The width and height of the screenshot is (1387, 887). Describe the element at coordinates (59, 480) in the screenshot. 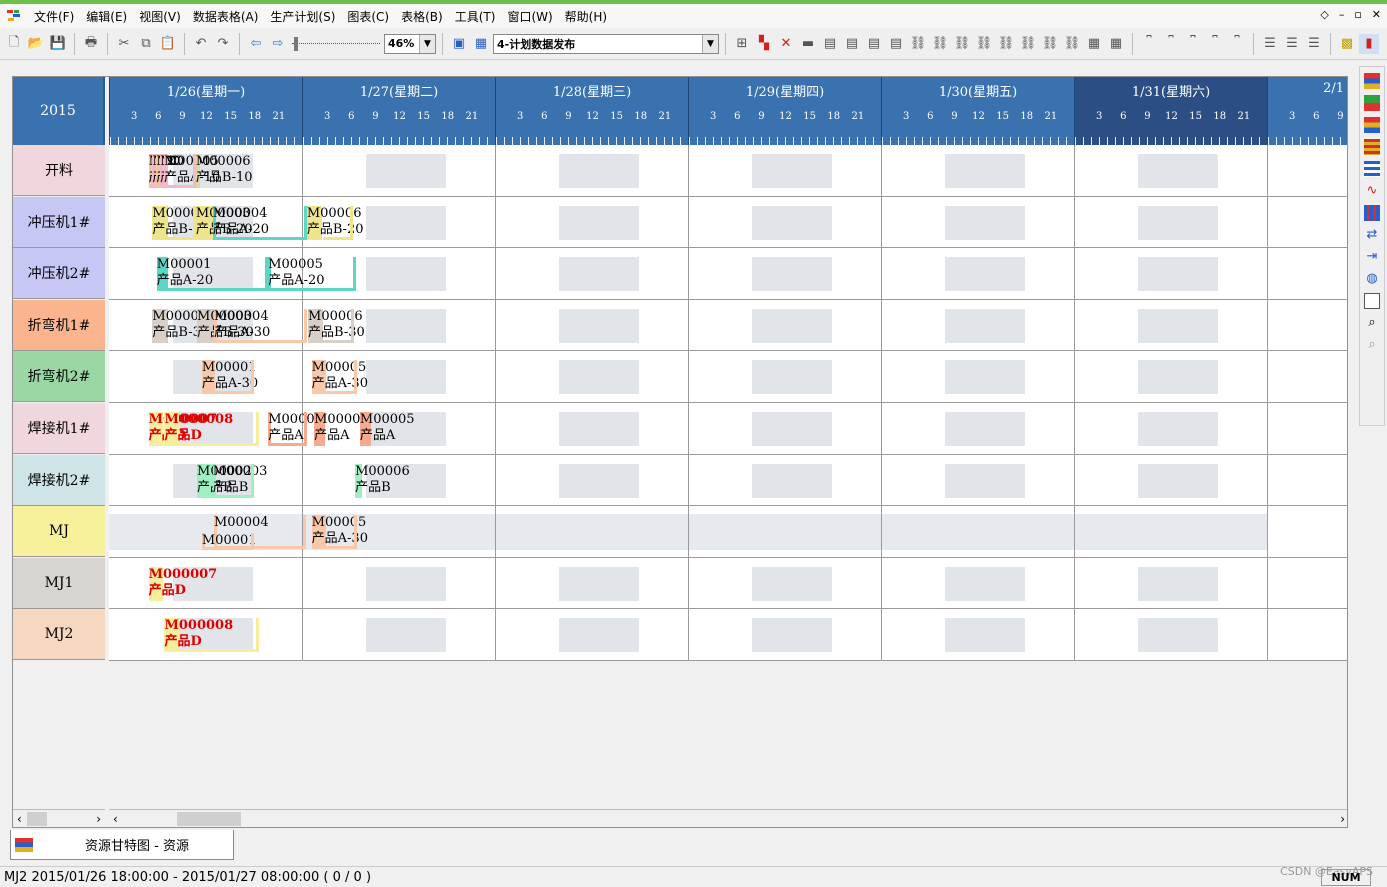

I see `resource-row-label: 焊接机2#` at that location.